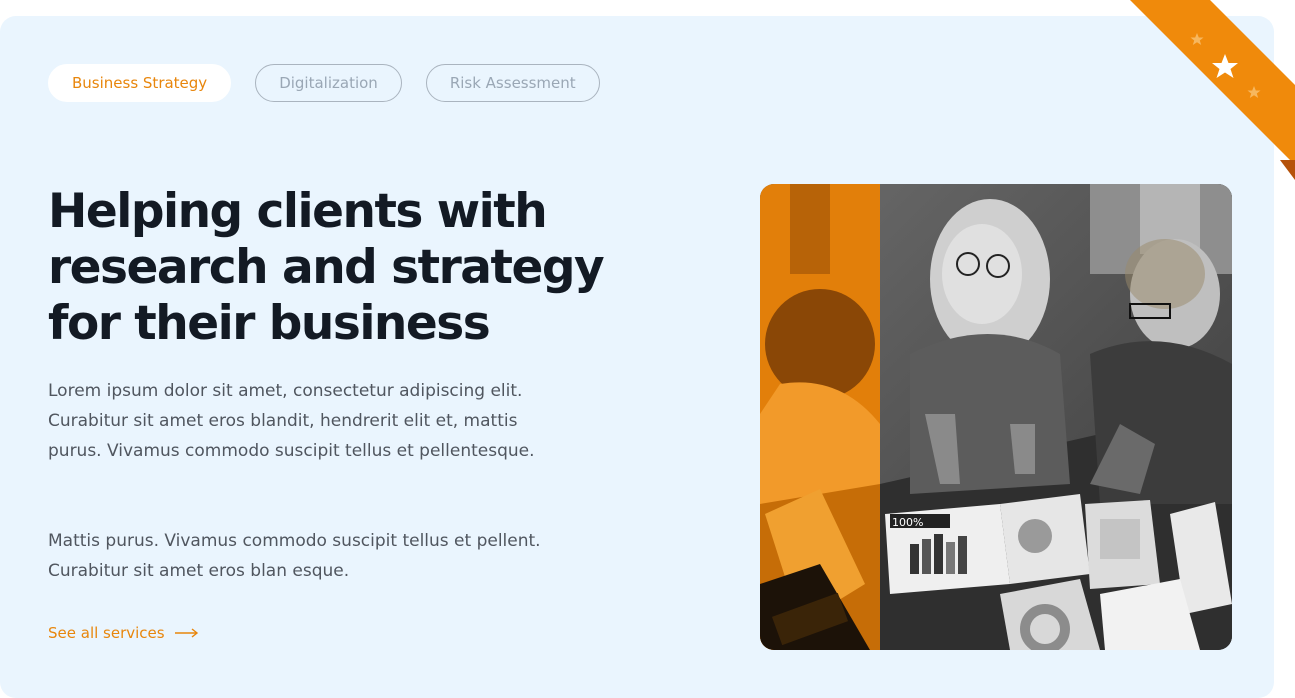 The image size is (1295, 698). I want to click on see-all-services-link: See all services, so click(123, 633).